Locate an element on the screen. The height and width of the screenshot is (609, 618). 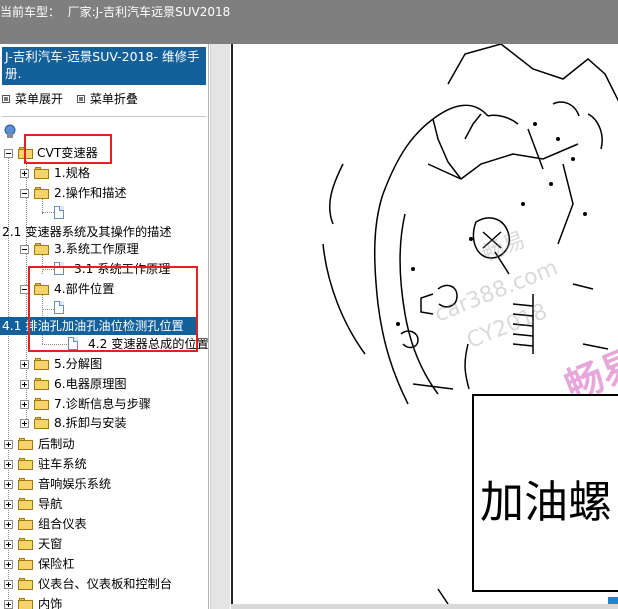
tree-item-label: 仪表台、仪表板和控制台 is located at coordinates (105, 584).